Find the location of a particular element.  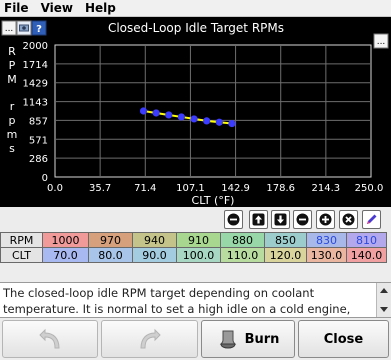

y-axis-label-char: P is located at coordinates (12, 65).